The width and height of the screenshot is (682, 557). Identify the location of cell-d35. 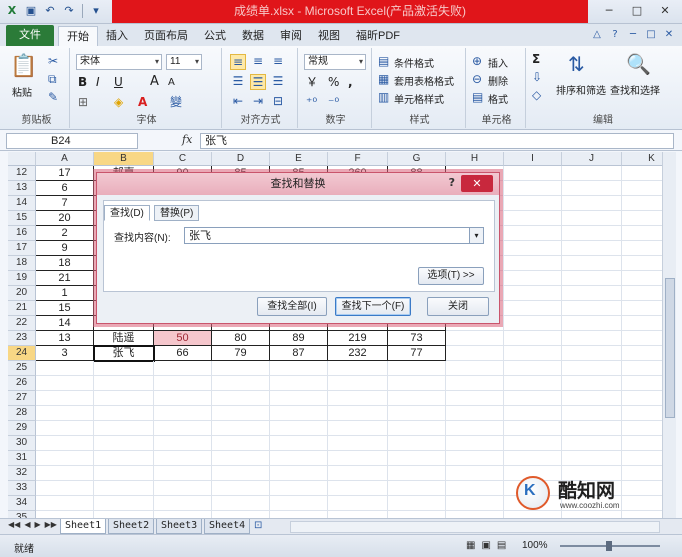
(241, 514).